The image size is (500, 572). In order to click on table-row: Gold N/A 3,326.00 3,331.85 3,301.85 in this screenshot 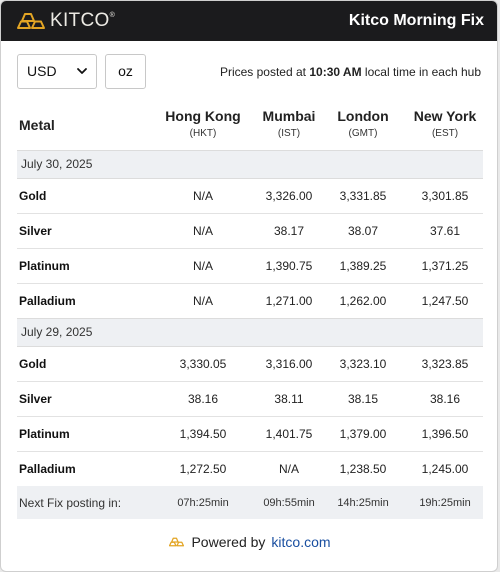, I will do `click(250, 196)`.